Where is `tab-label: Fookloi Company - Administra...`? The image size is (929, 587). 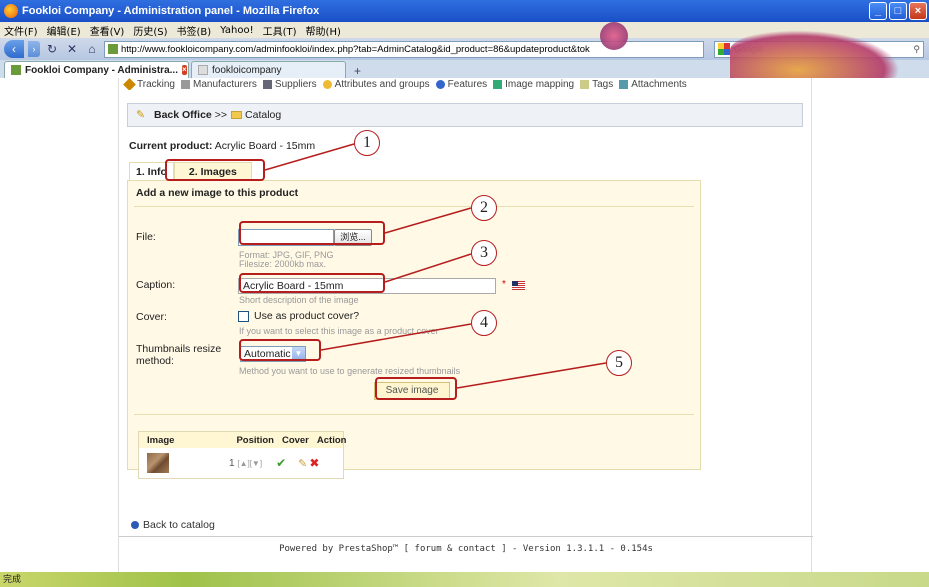
tab-label: Fookloi Company - Administra... is located at coordinates (101, 70).